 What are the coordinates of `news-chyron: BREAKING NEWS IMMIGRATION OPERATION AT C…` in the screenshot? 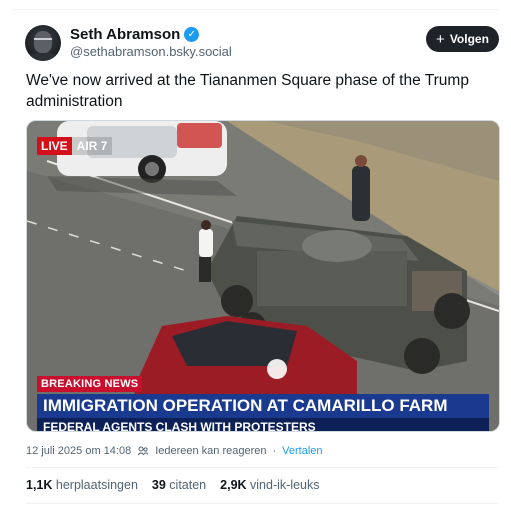 It's located at (263, 402).